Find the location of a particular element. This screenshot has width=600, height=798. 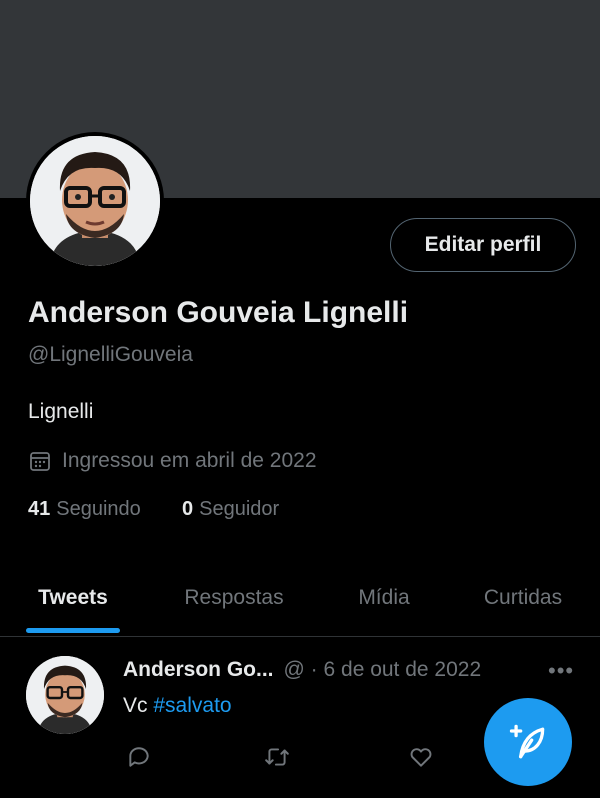

profile-tabs: Tweets Respostas Mídia Curtidas is located at coordinates (300, 598).